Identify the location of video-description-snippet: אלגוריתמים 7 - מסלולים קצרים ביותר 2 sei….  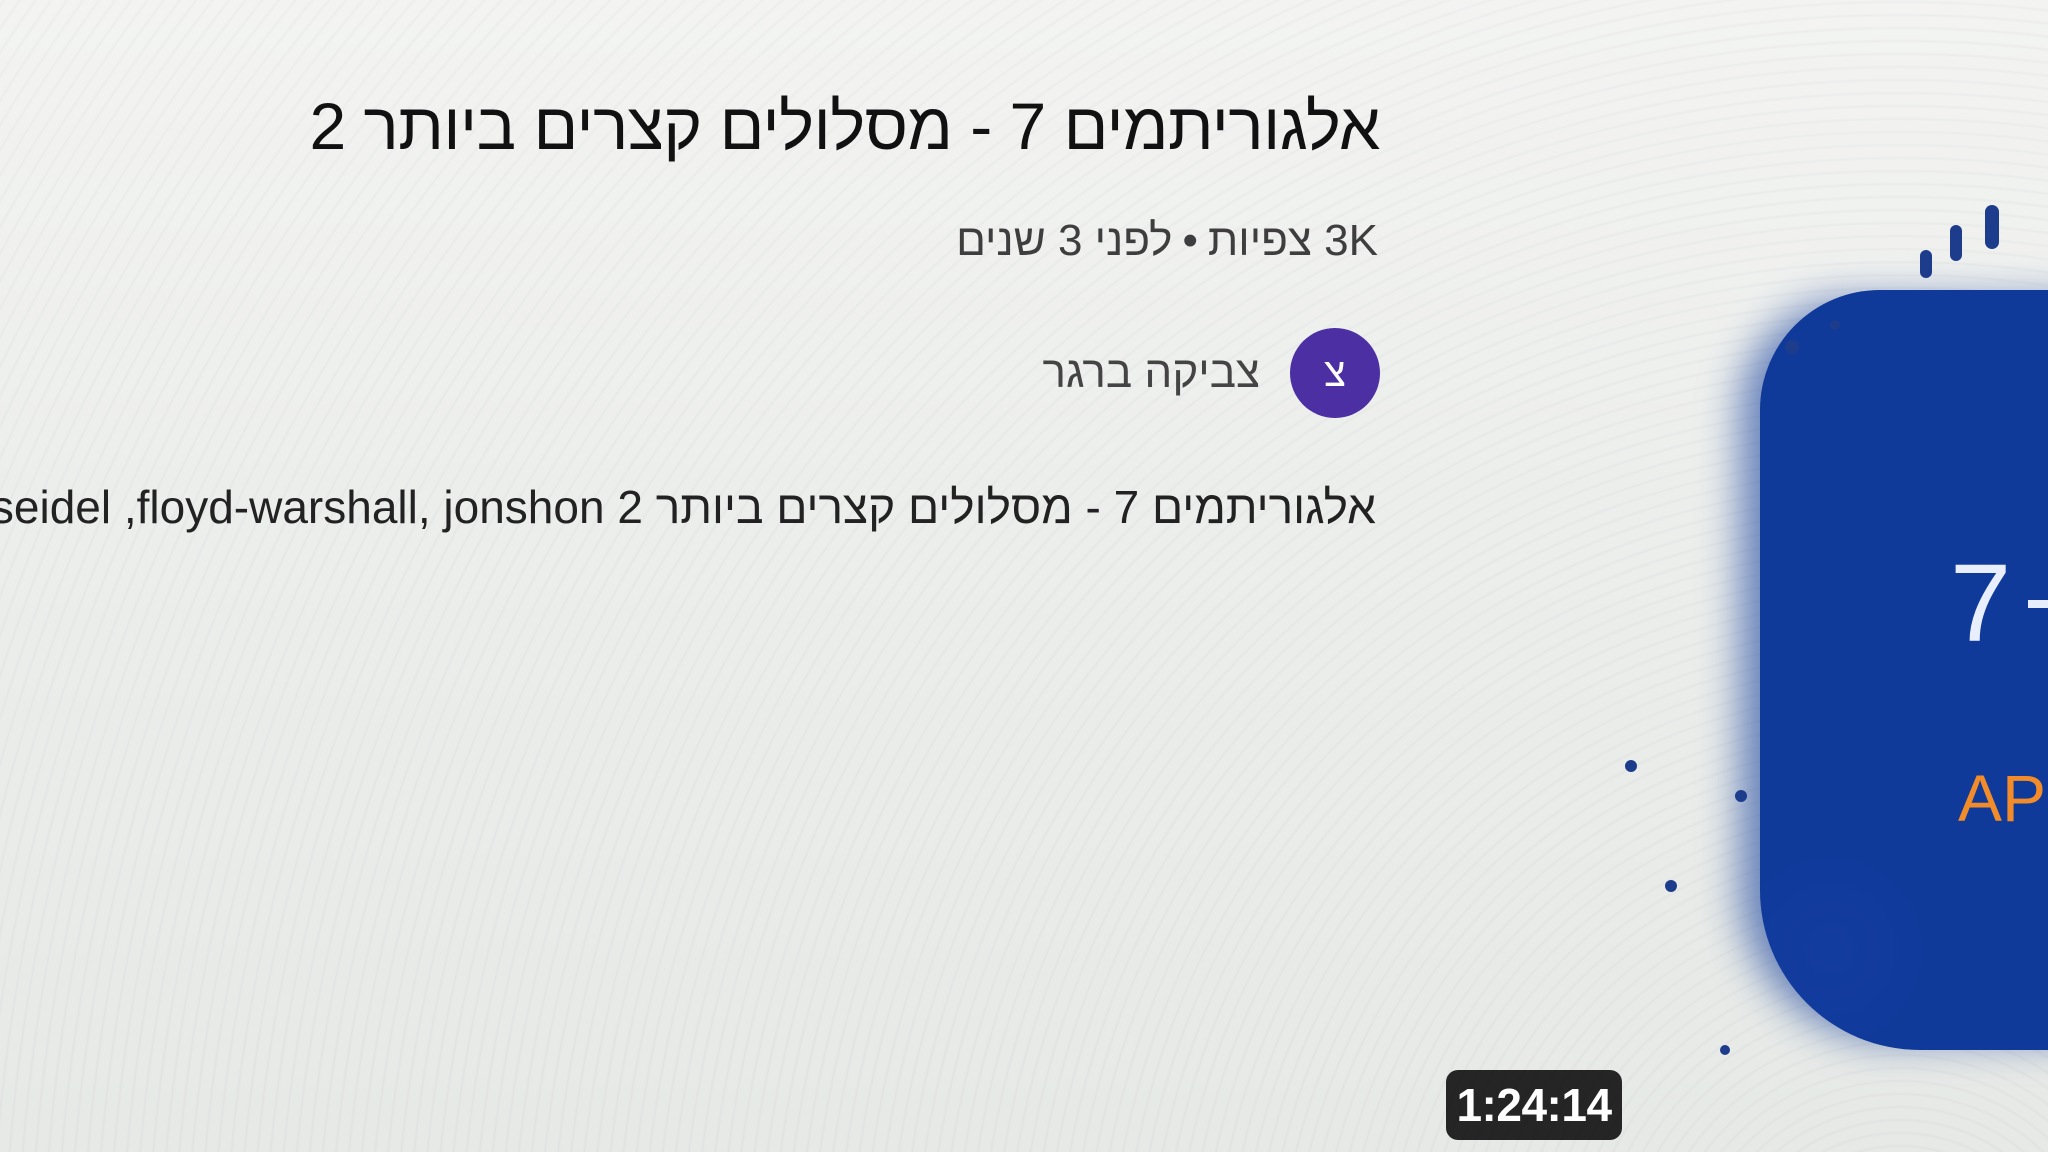
(688, 507).